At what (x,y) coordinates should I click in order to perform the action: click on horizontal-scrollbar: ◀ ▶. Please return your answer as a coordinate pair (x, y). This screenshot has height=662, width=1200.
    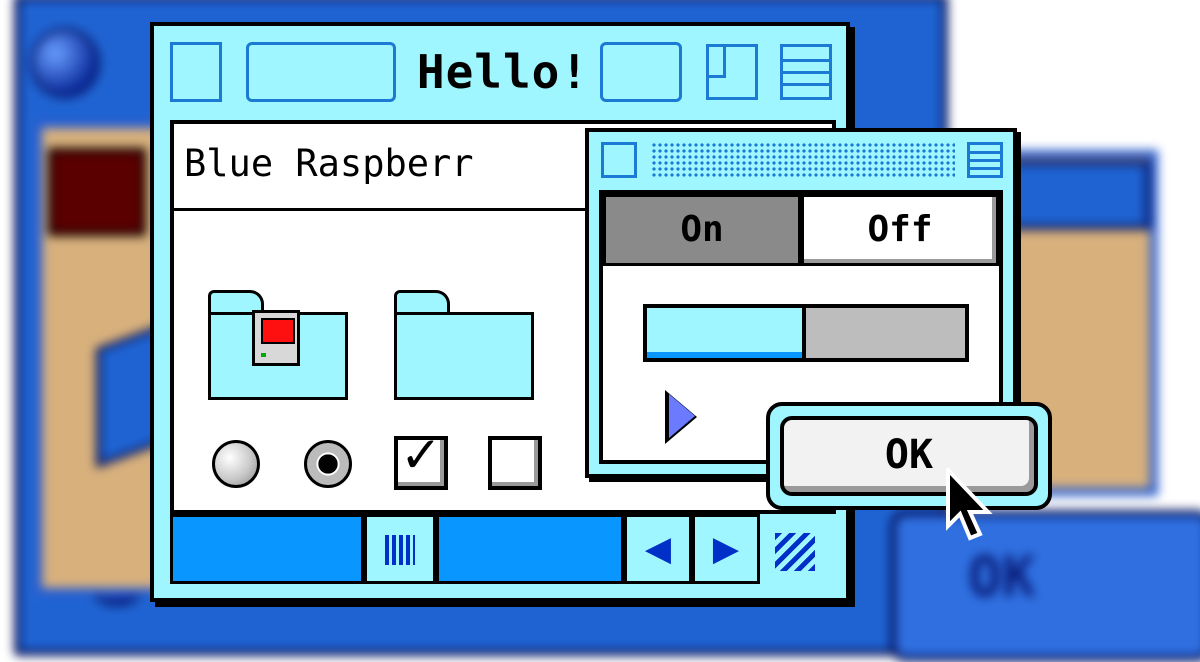
    Looking at the image, I should click on (503, 549).